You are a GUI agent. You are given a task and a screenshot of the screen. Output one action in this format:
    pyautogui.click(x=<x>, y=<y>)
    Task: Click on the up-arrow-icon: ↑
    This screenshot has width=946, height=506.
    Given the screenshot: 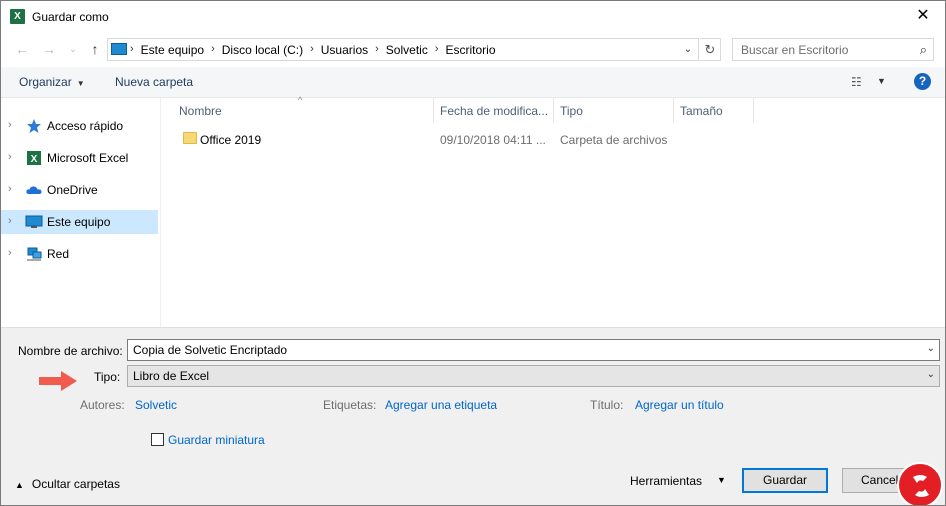 What is the action you would take?
    pyautogui.click(x=95, y=49)
    